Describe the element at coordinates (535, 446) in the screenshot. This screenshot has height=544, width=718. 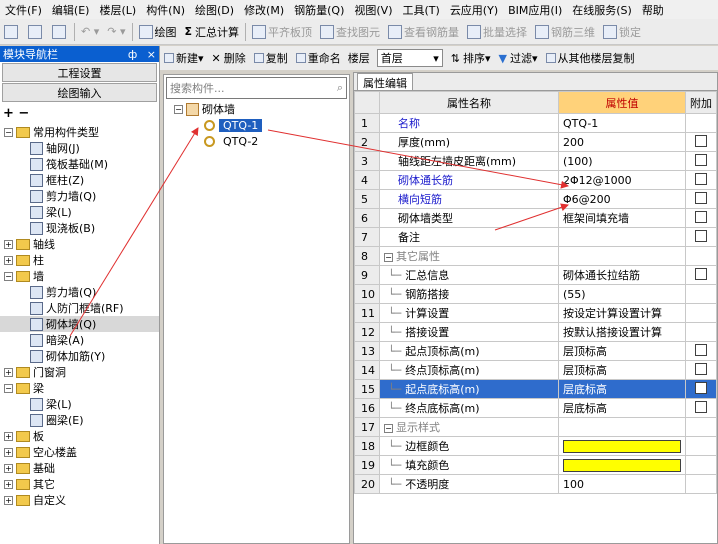
I see `property-row: 18 └─ 边框颜色` at that location.